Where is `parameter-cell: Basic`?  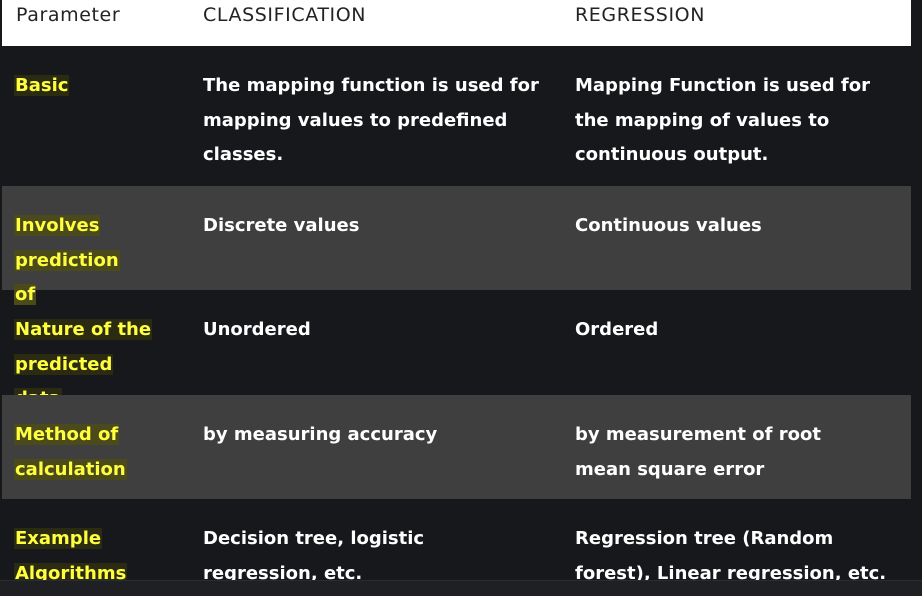
parameter-cell: Basic is located at coordinates (101, 86).